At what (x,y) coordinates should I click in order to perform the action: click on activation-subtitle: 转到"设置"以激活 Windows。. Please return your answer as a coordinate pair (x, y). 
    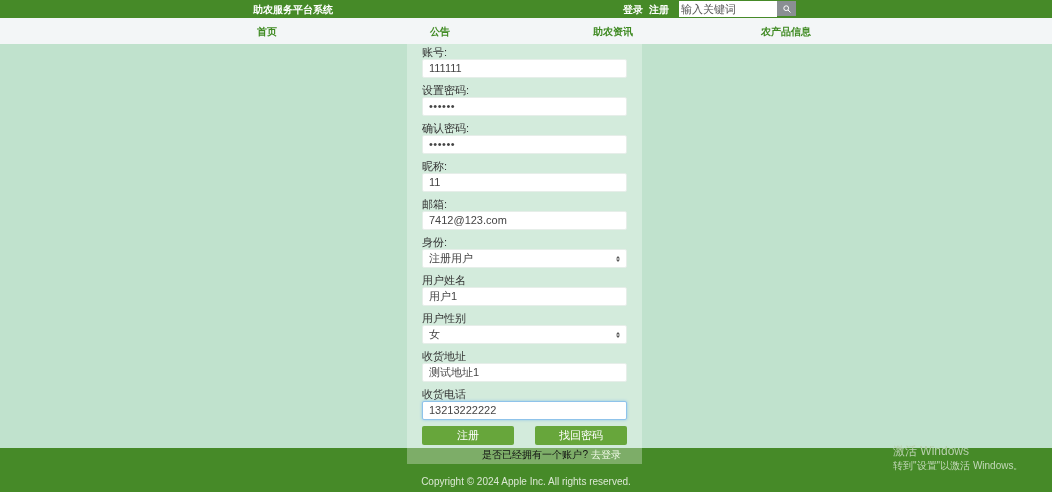
    Looking at the image, I should click on (958, 466).